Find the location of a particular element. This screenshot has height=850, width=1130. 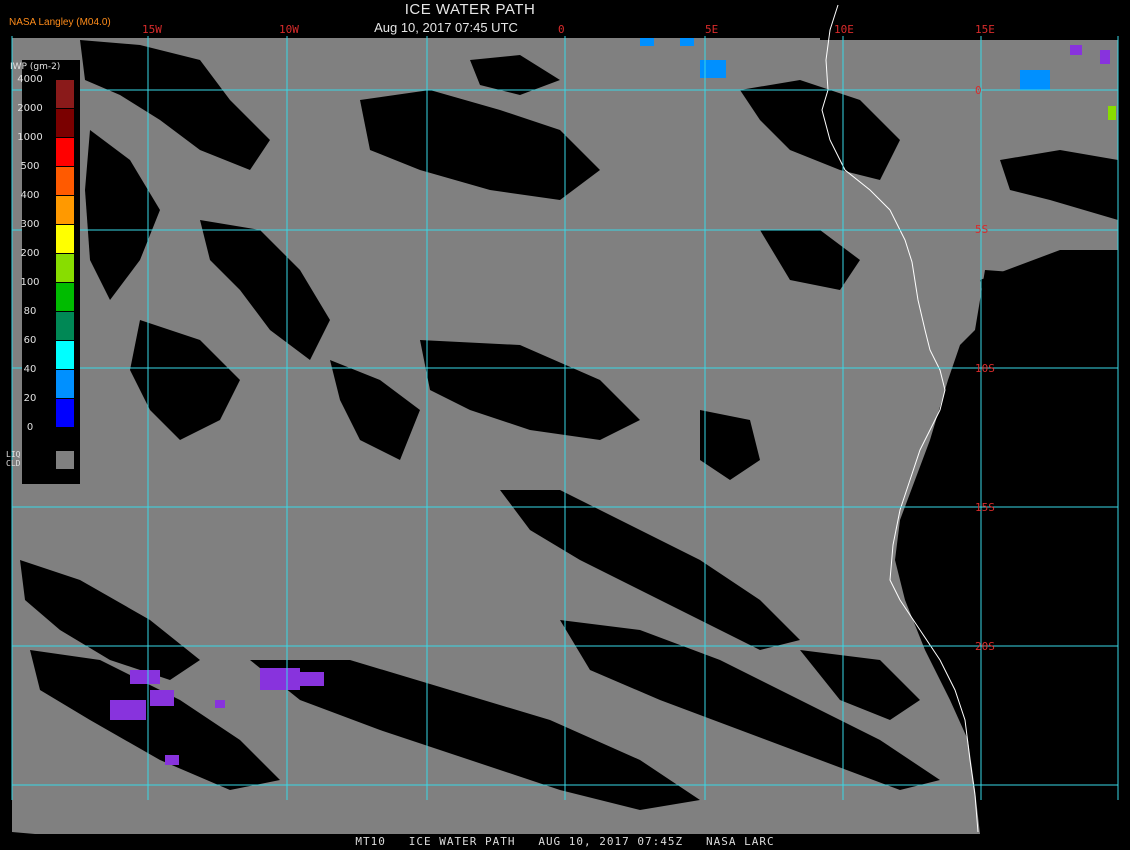

legend-title: IWP (gm-2) is located at coordinates (35, 67).